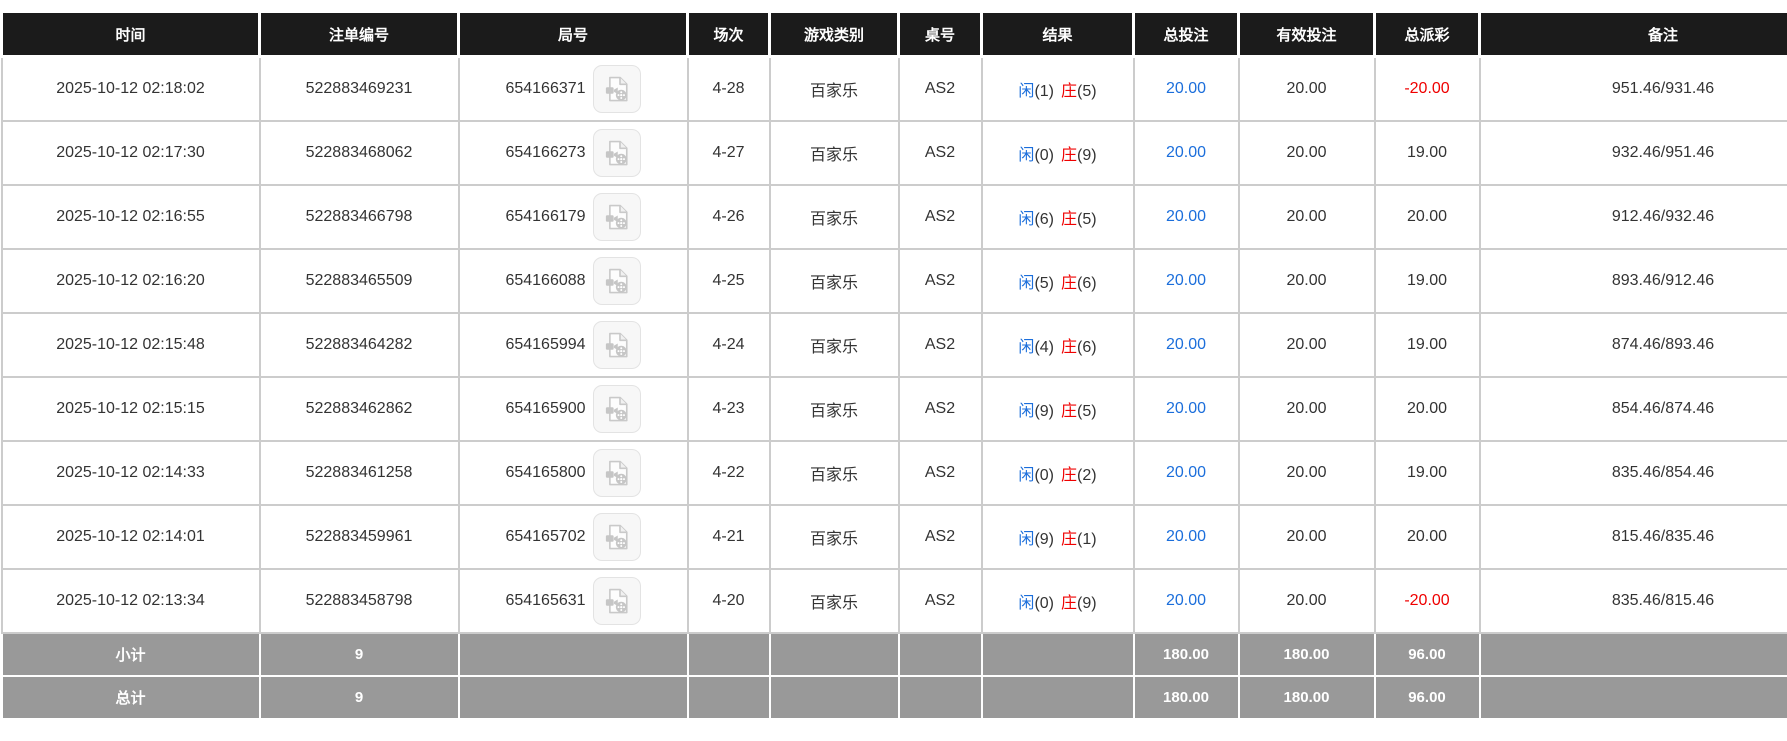 Image resolution: width=1787 pixels, height=741 pixels. I want to click on grand-total-table-no-cell, so click(940, 697).